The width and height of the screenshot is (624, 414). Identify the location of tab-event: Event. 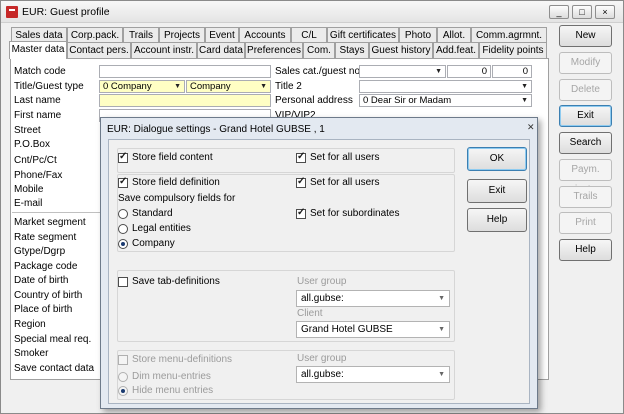
(222, 35).